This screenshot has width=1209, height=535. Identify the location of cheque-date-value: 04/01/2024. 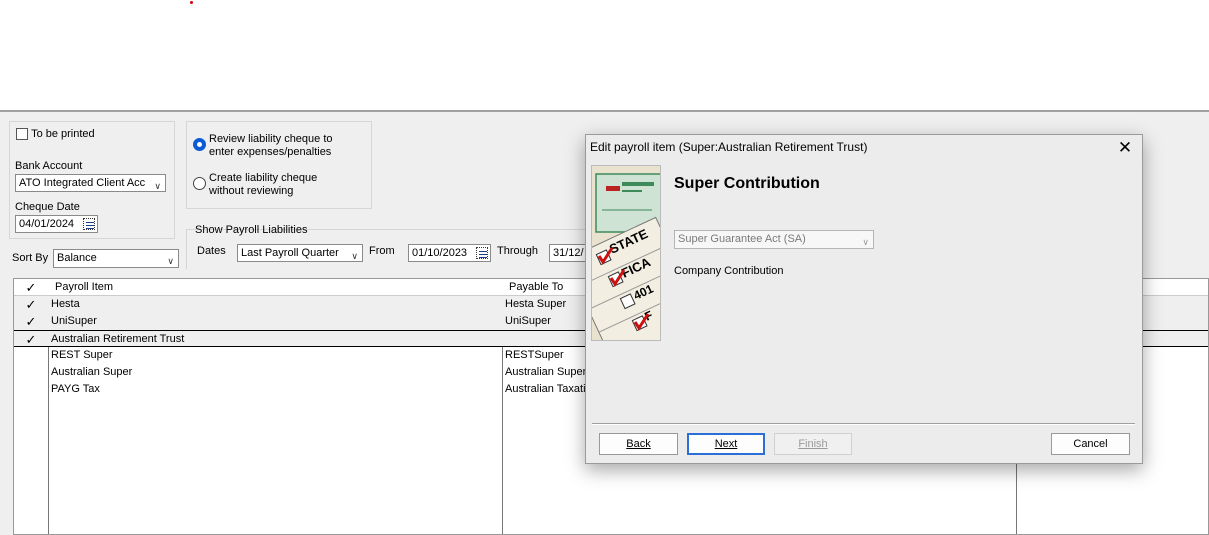
(47, 224).